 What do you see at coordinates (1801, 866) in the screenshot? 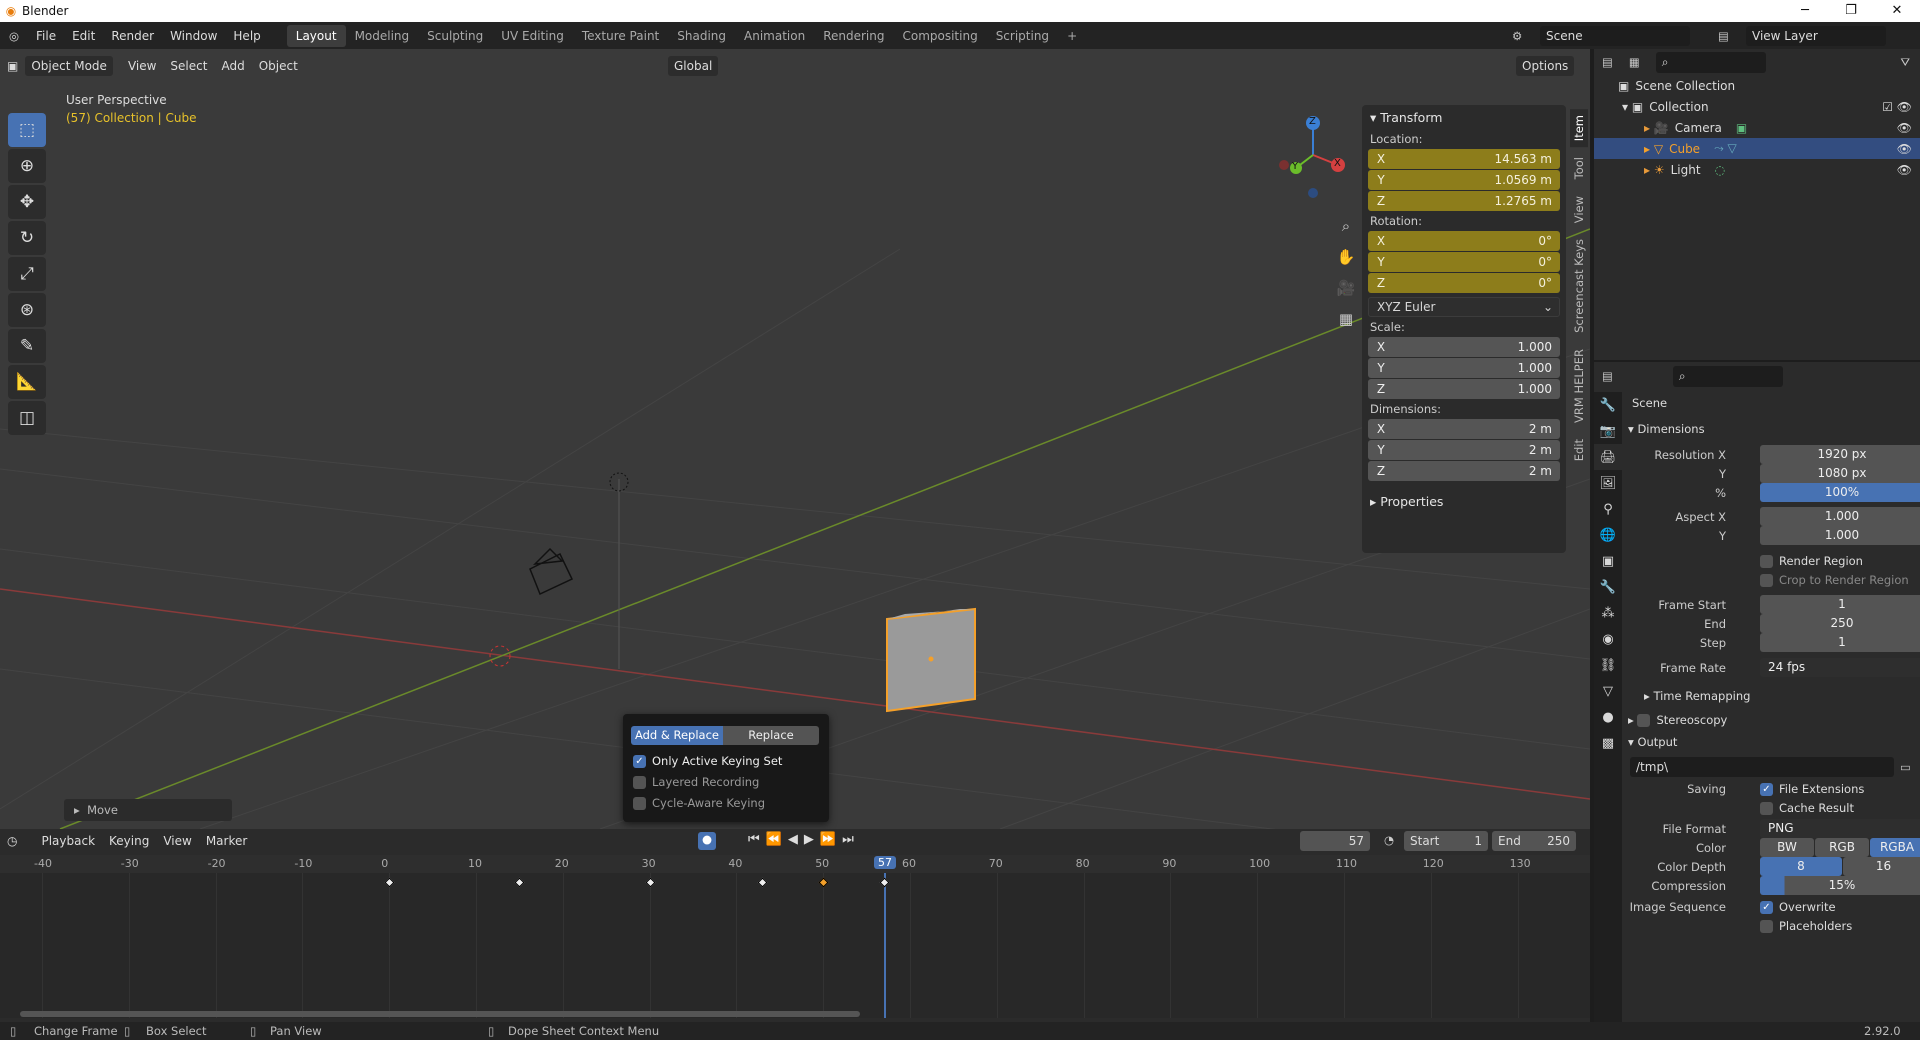
I see `depth-8-button: 8` at bounding box center [1801, 866].